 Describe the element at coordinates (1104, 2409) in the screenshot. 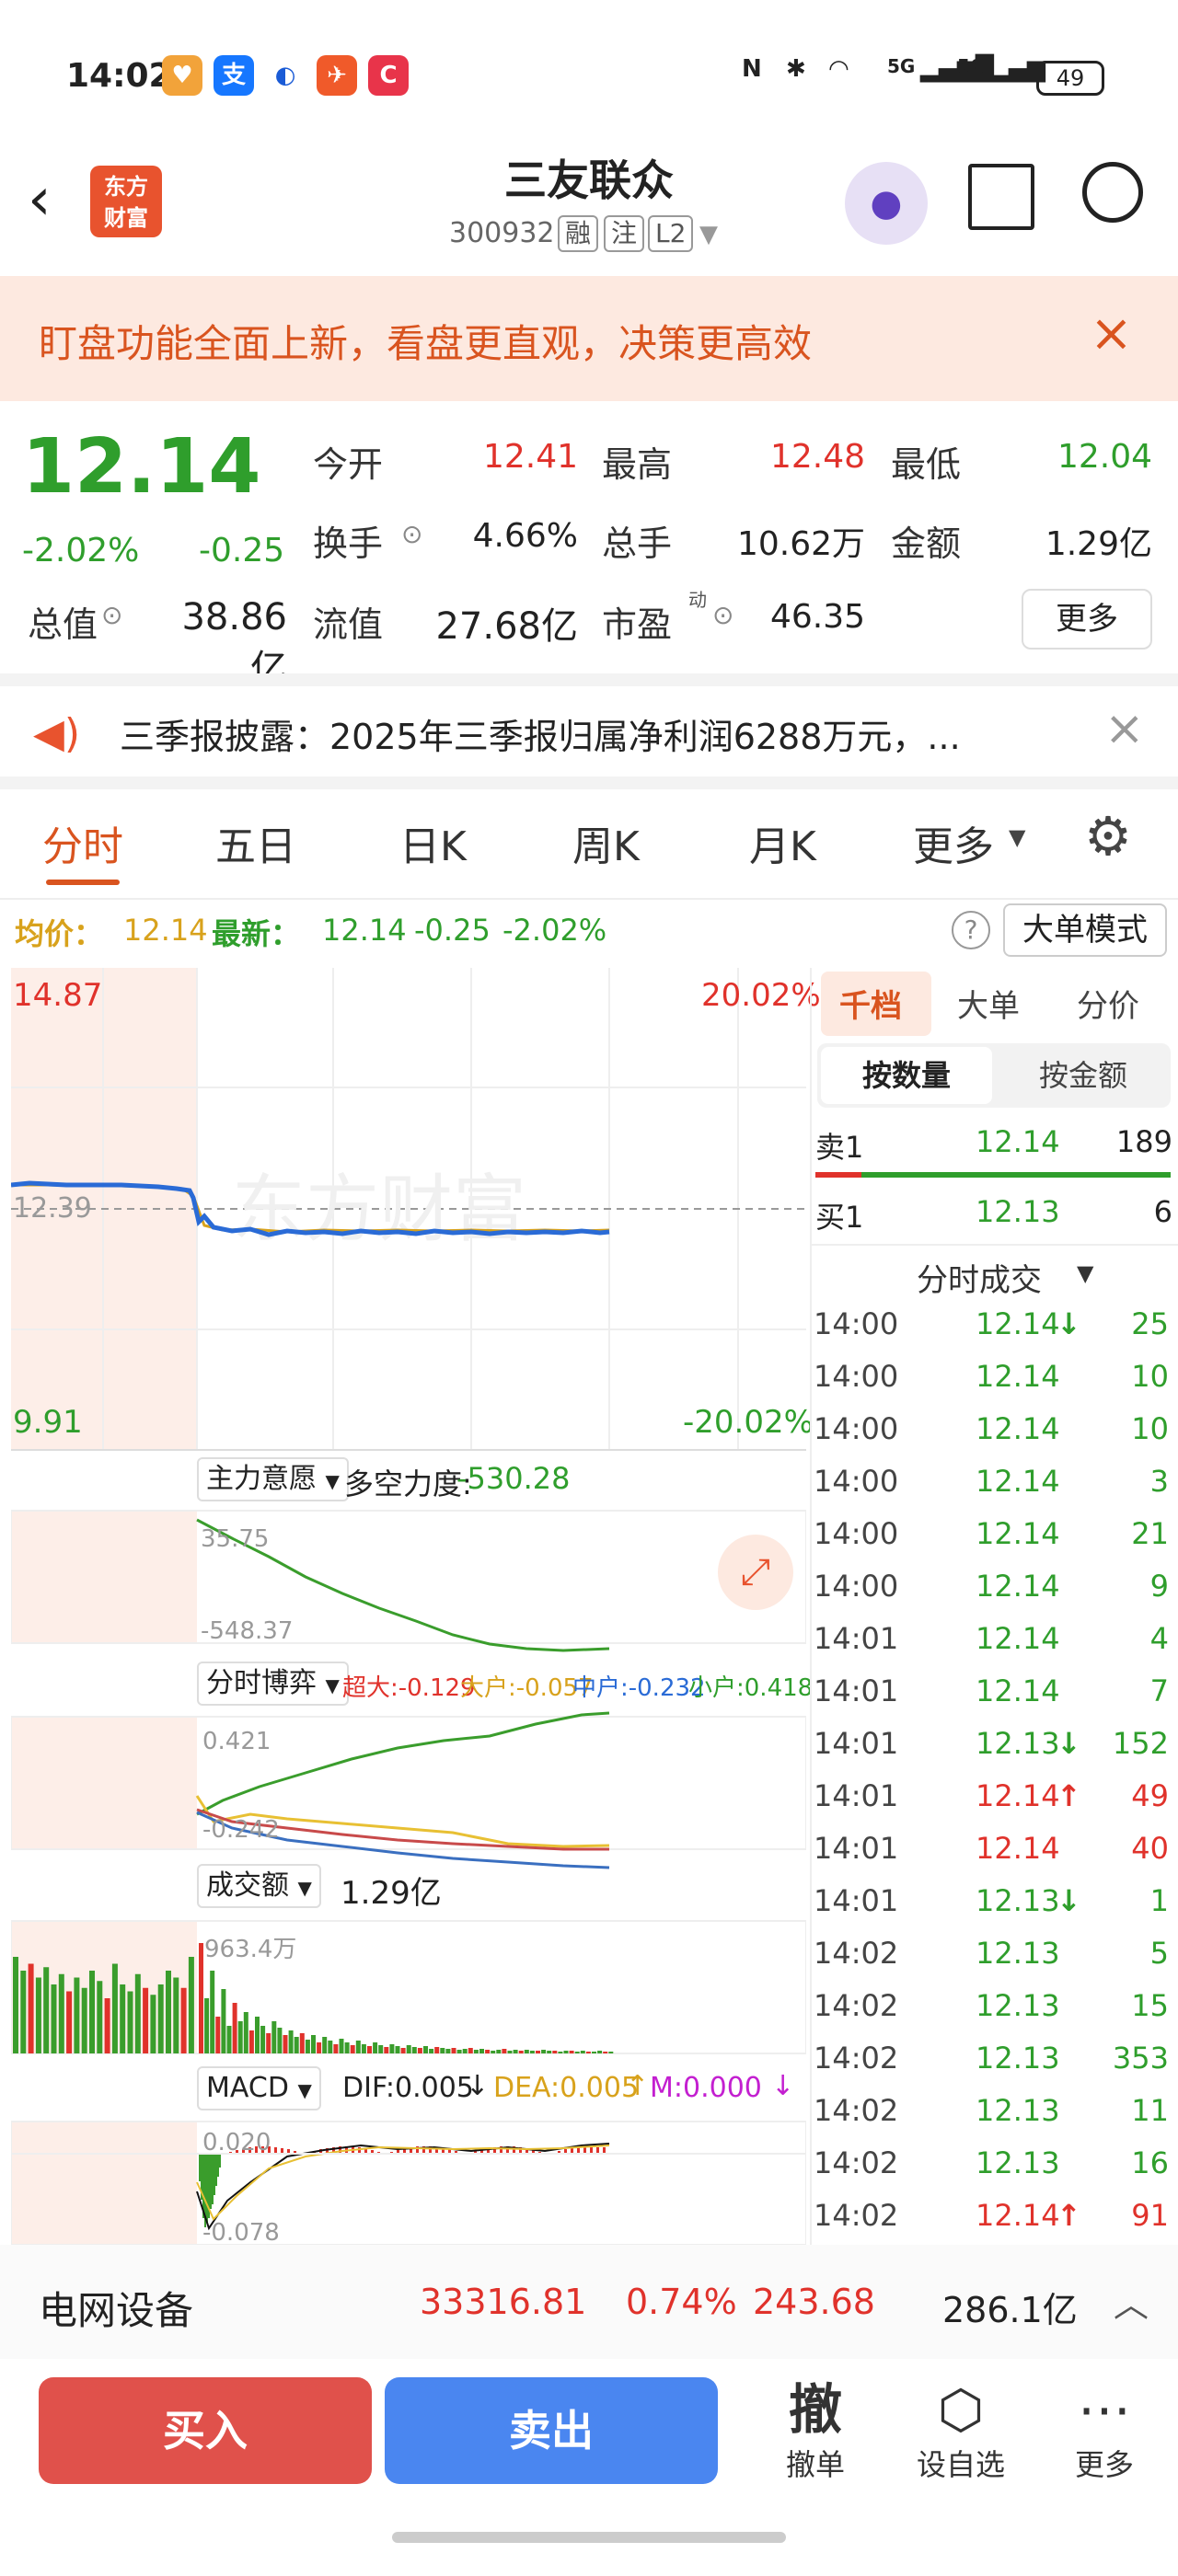

I see `more-dots-icon: ⋯` at that location.